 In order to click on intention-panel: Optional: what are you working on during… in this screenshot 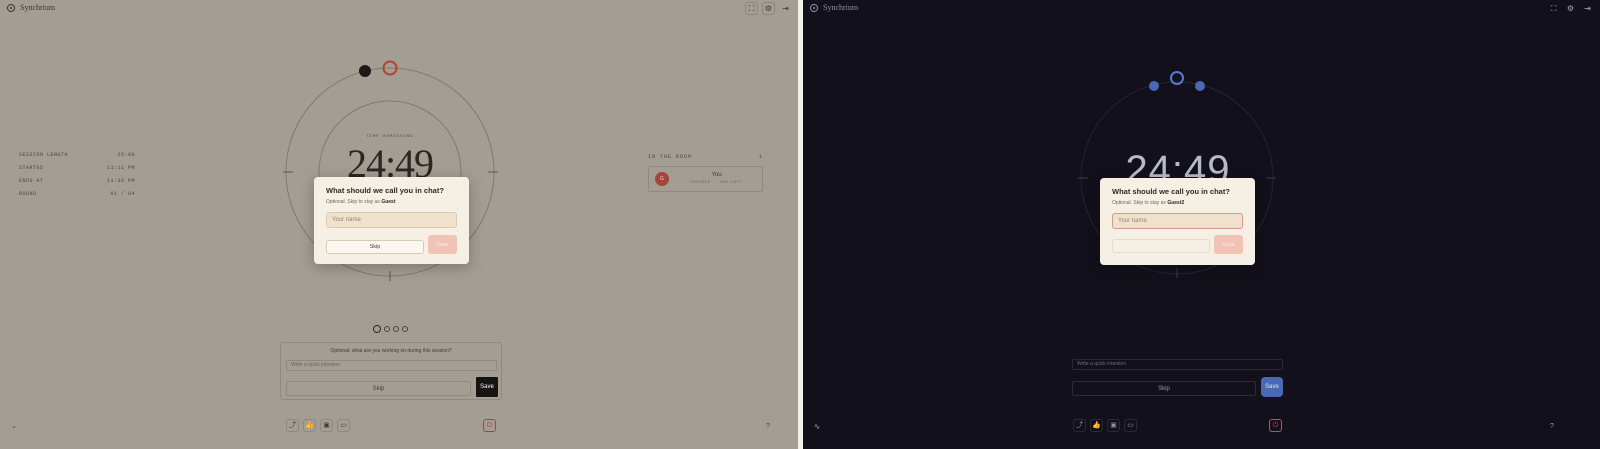, I will do `click(391, 371)`.